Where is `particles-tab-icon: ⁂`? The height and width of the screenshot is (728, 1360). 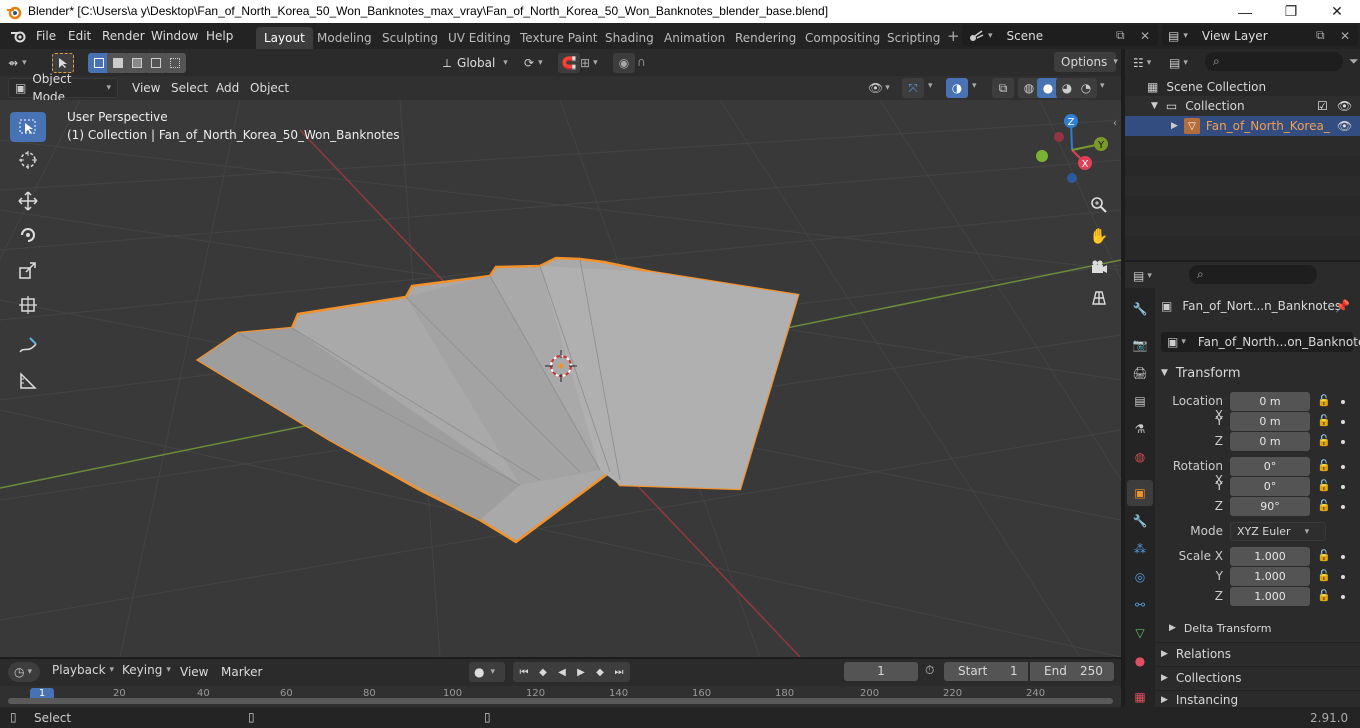 particles-tab-icon: ⁂ is located at coordinates (1140, 549).